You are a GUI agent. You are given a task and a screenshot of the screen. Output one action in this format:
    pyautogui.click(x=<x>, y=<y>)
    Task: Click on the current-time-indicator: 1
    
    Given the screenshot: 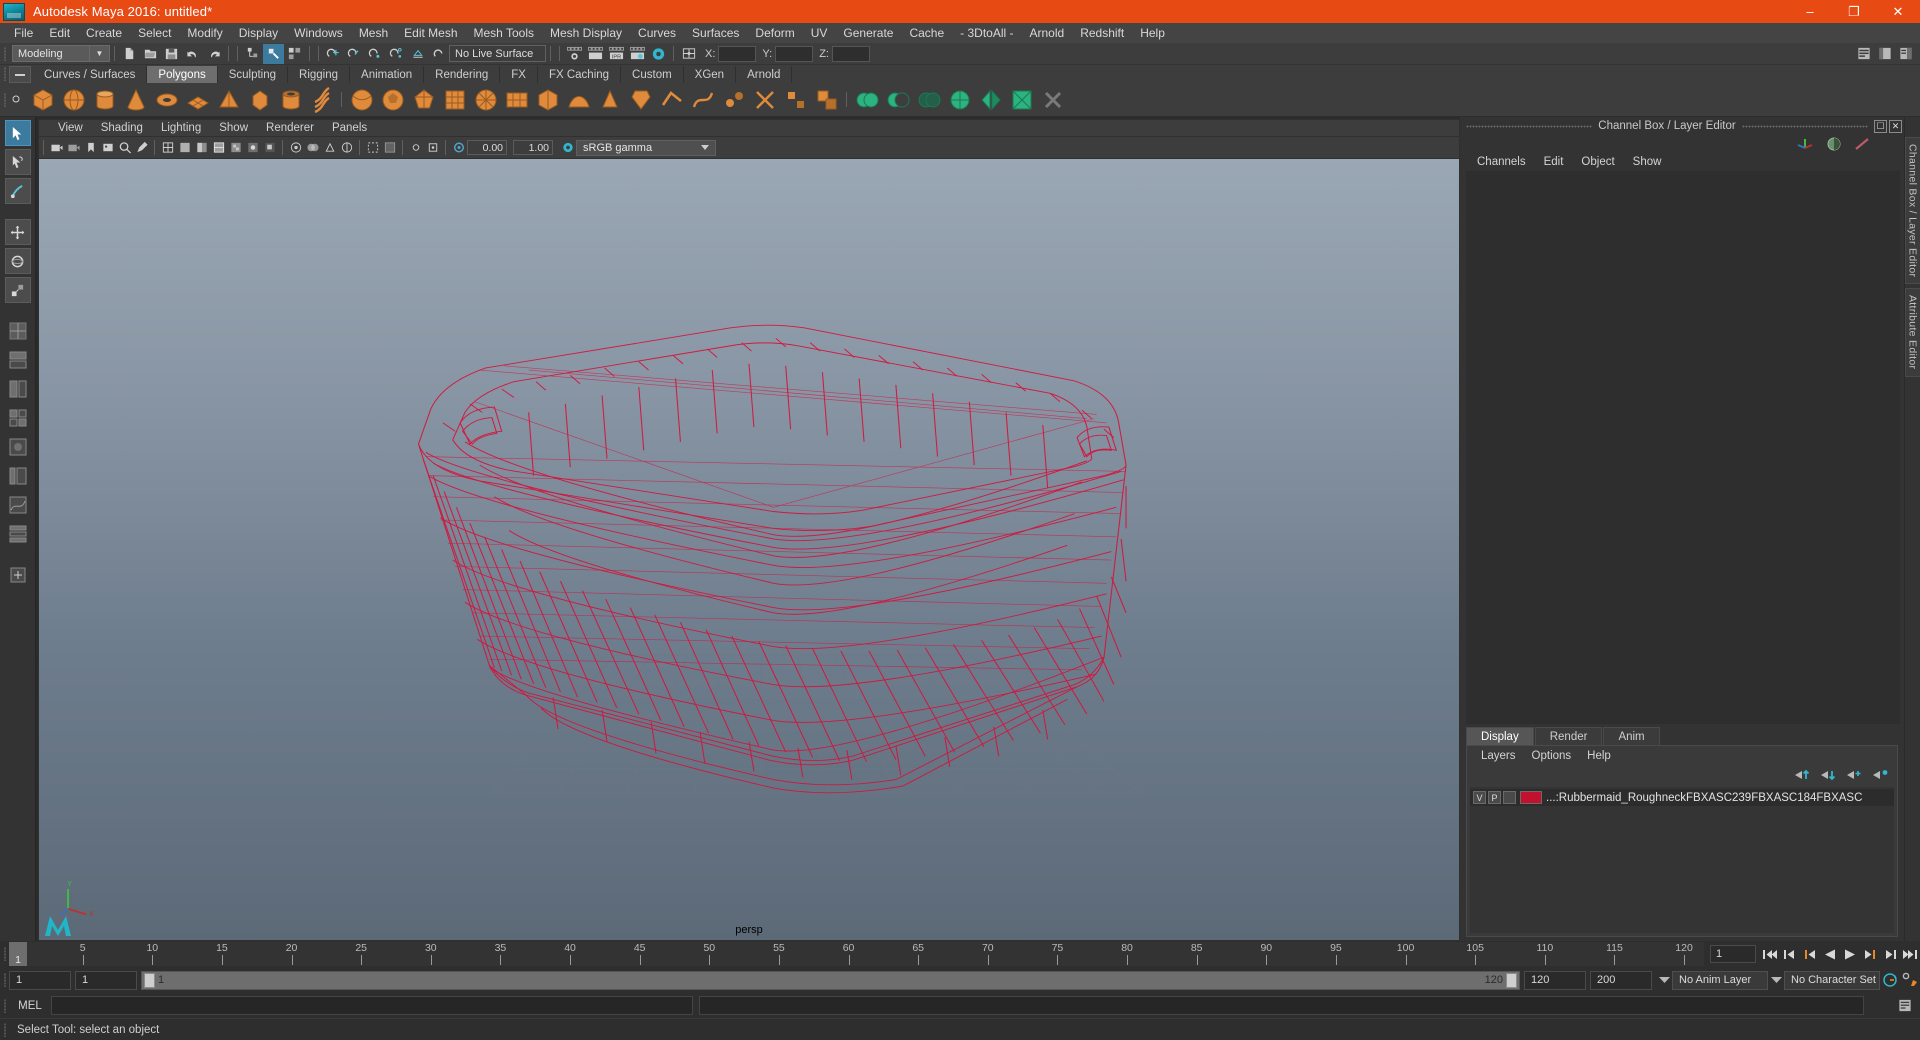 What is the action you would take?
    pyautogui.click(x=18, y=954)
    